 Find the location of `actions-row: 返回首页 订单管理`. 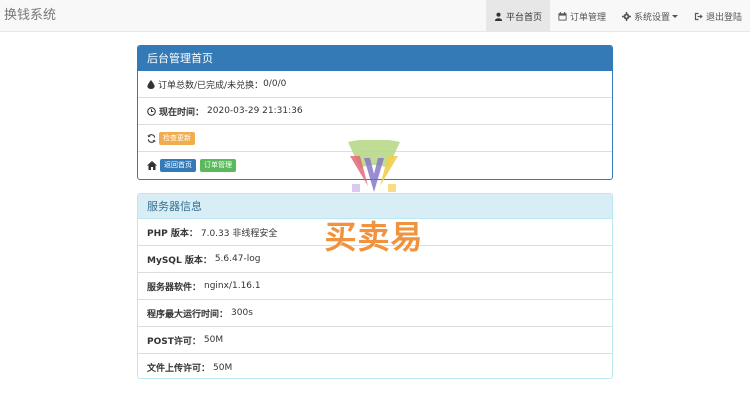

actions-row: 返回首页 订单管理 is located at coordinates (375, 165).